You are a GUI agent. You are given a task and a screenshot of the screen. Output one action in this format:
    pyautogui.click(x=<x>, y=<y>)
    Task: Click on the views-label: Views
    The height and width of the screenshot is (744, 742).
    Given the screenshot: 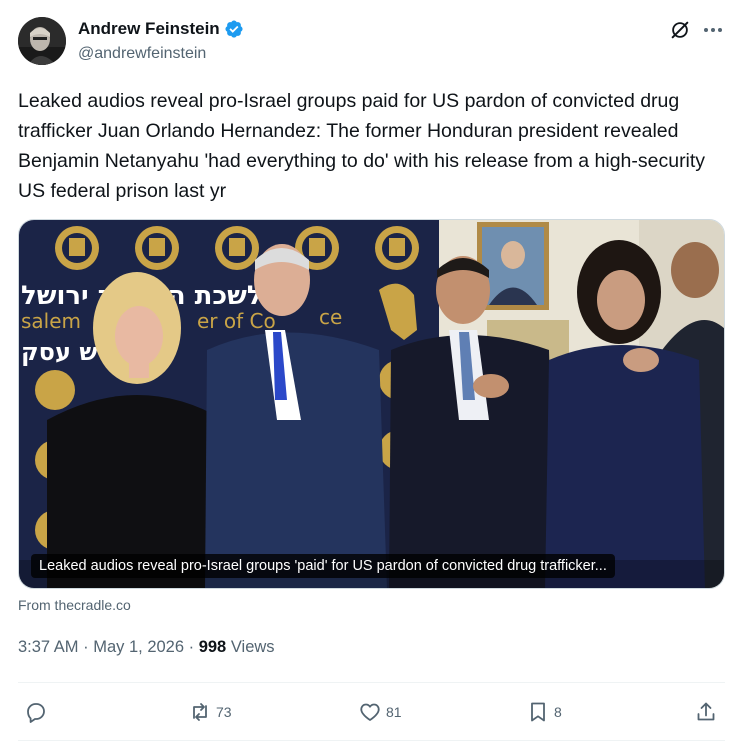 What is the action you would take?
    pyautogui.click(x=250, y=647)
    